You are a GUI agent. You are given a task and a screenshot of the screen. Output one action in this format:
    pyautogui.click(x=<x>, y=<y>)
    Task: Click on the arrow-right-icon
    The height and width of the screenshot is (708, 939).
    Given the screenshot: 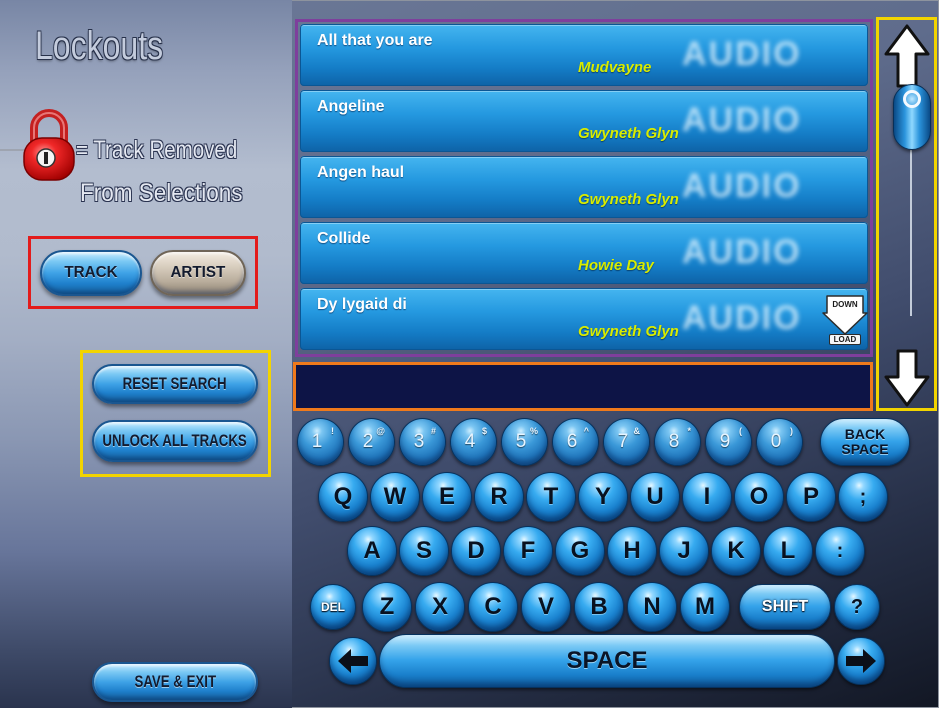 What is the action you would take?
    pyautogui.click(x=861, y=661)
    